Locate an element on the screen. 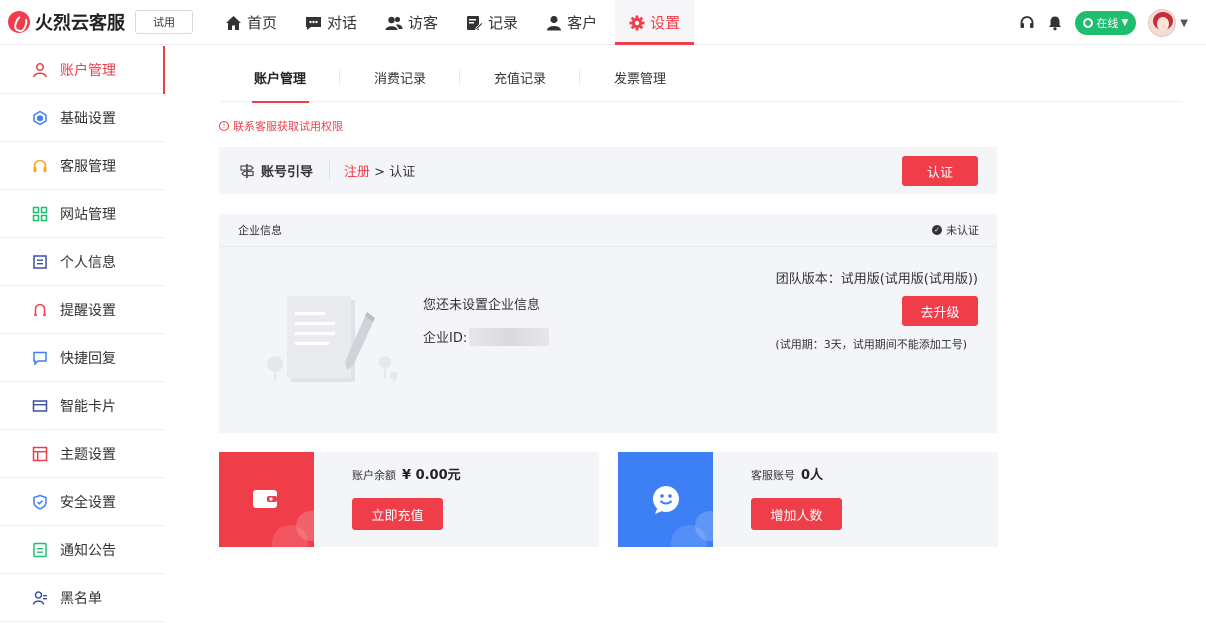  sidebar-item-website: 网站管理 is located at coordinates (82, 214).